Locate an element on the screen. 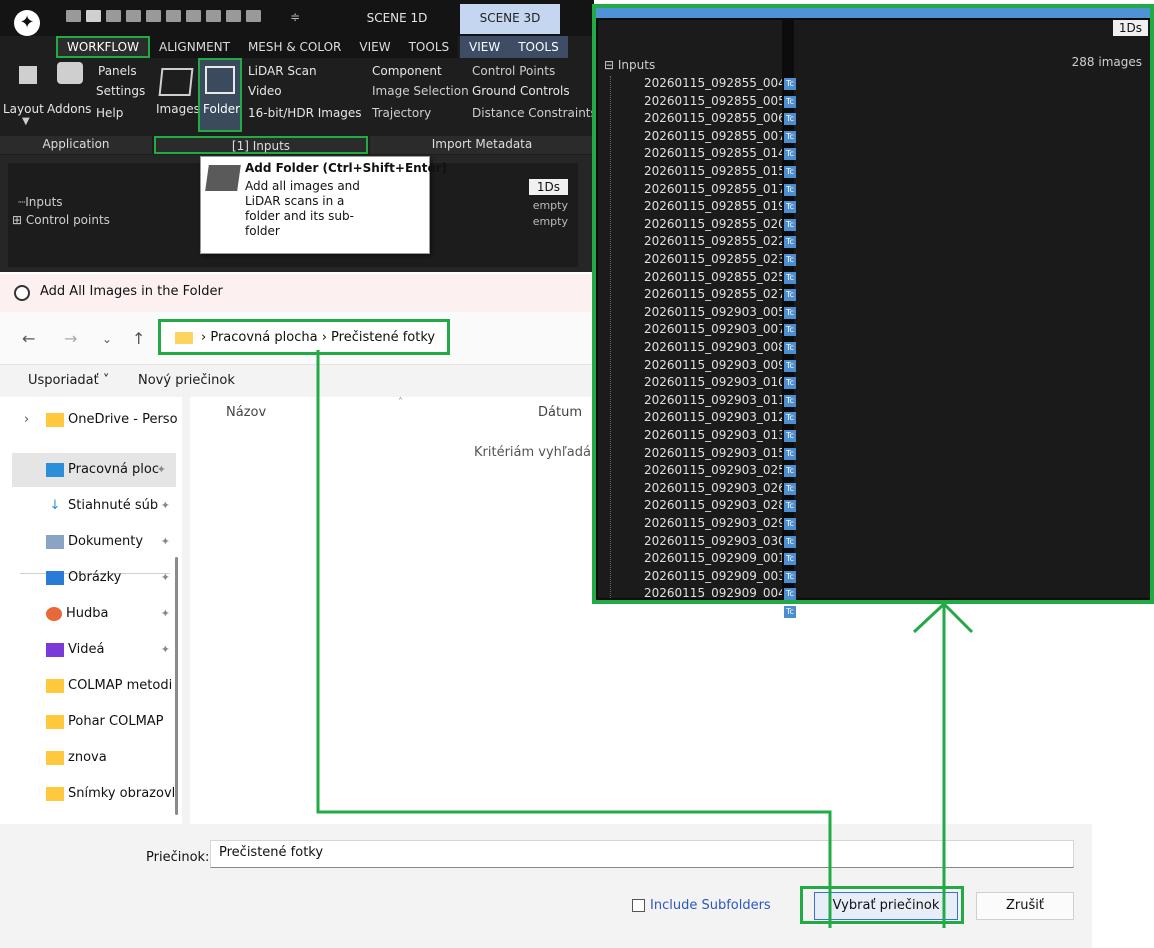  image-file-item: 20260115_092855_019.jp is located at coordinates (713, 206).